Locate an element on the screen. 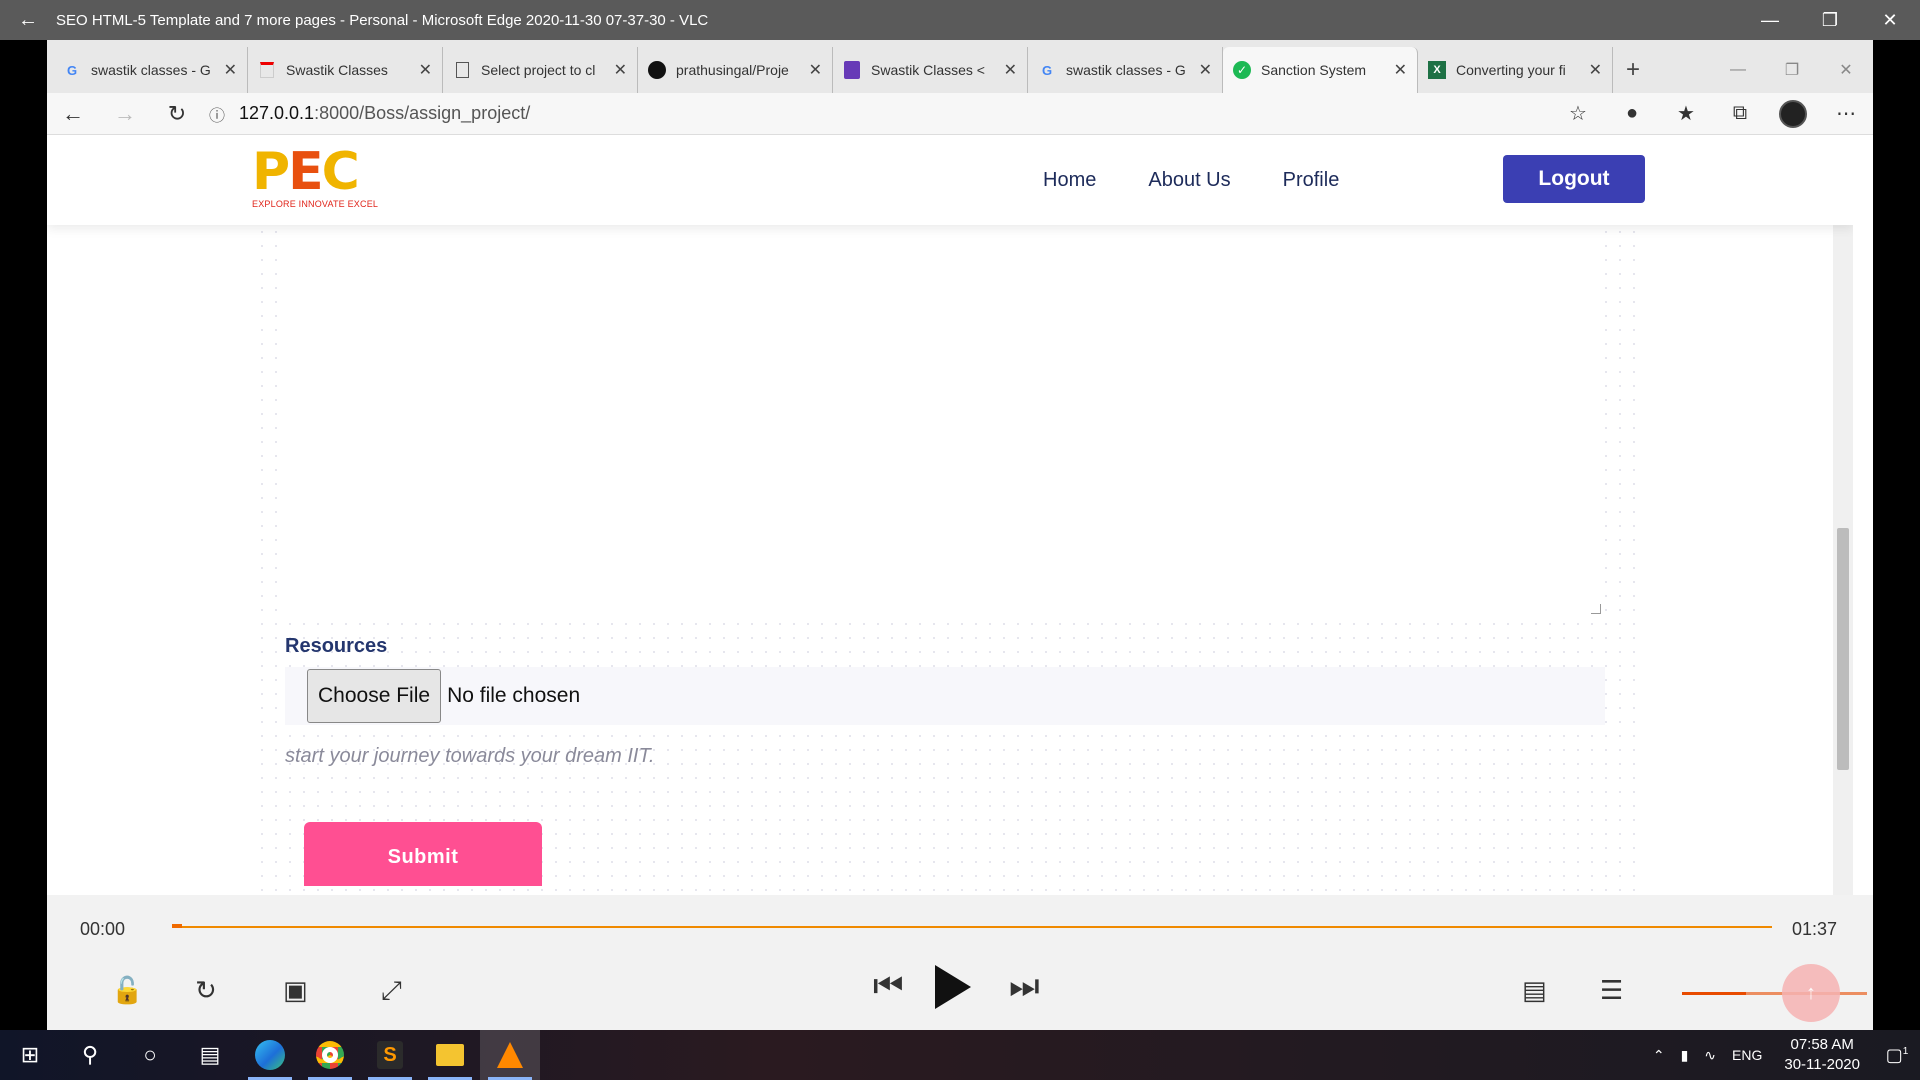  new-tab-icon: + is located at coordinates (1633, 70).